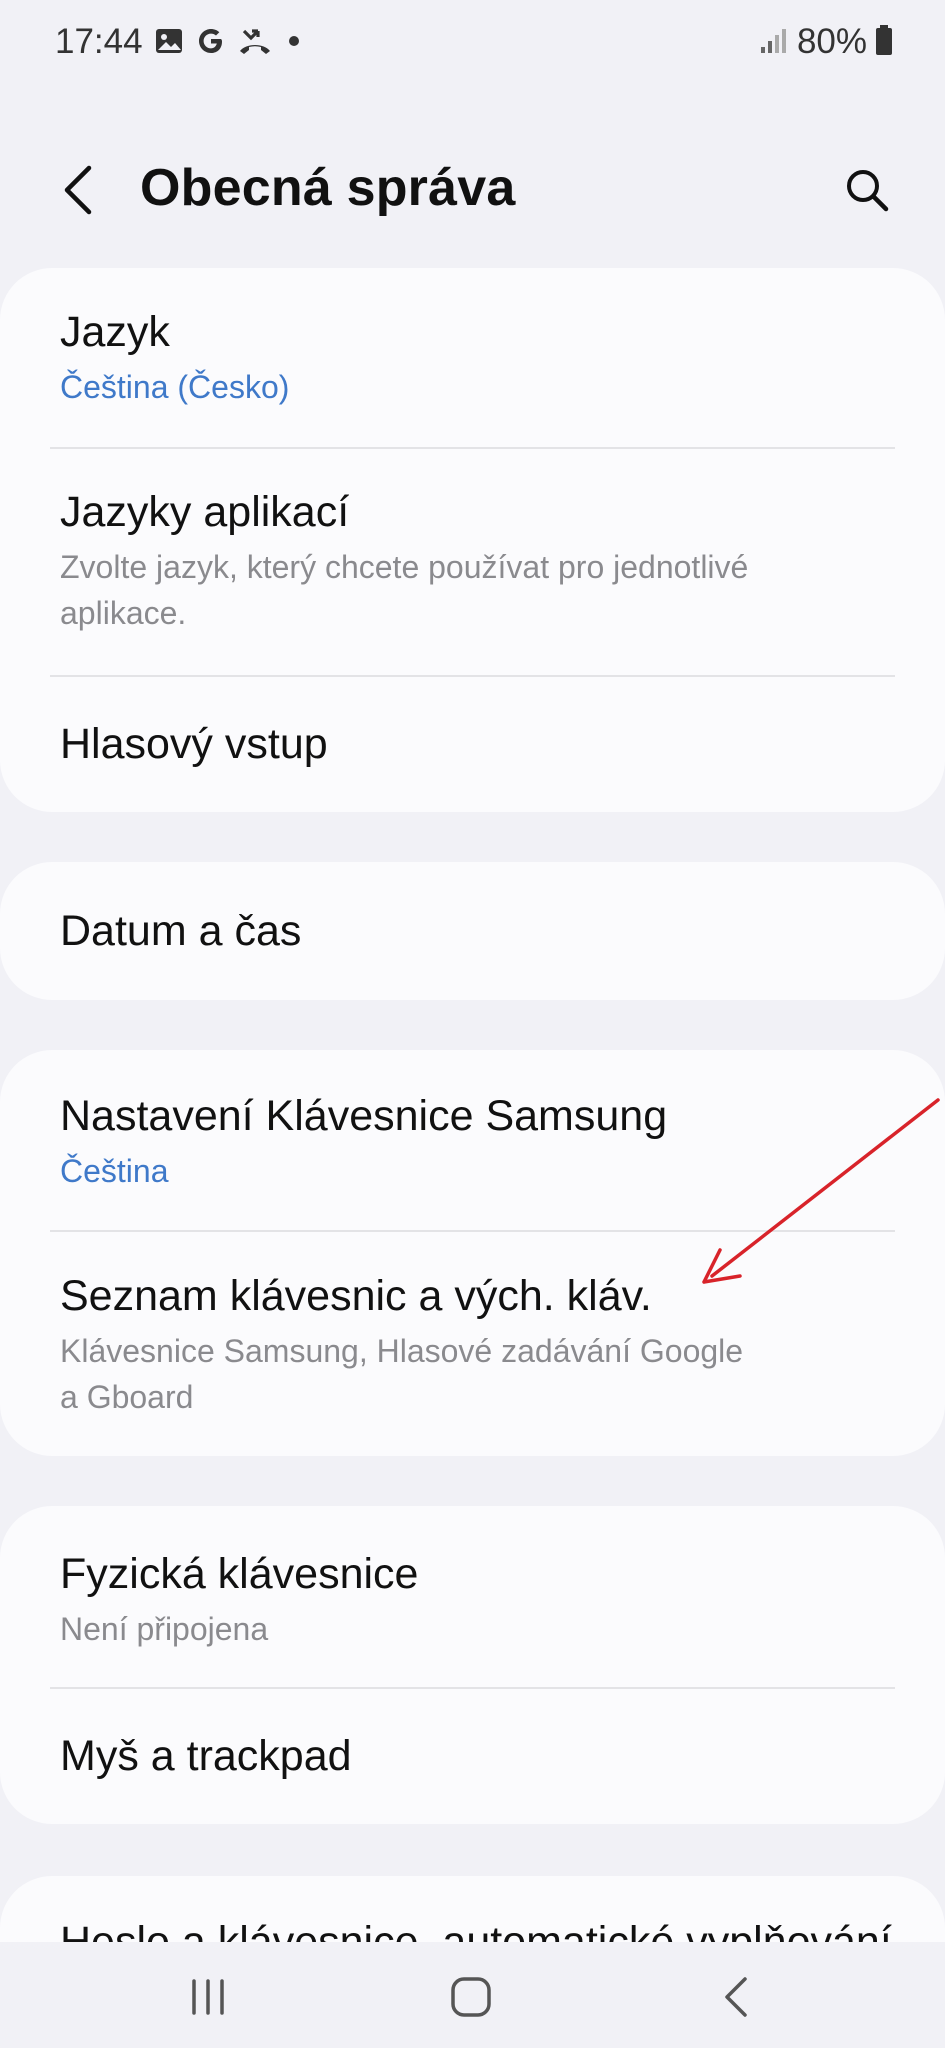 The image size is (945, 2048). What do you see at coordinates (175, 387) in the screenshot?
I see `setting-subtitle: Čeština (Česko)` at bounding box center [175, 387].